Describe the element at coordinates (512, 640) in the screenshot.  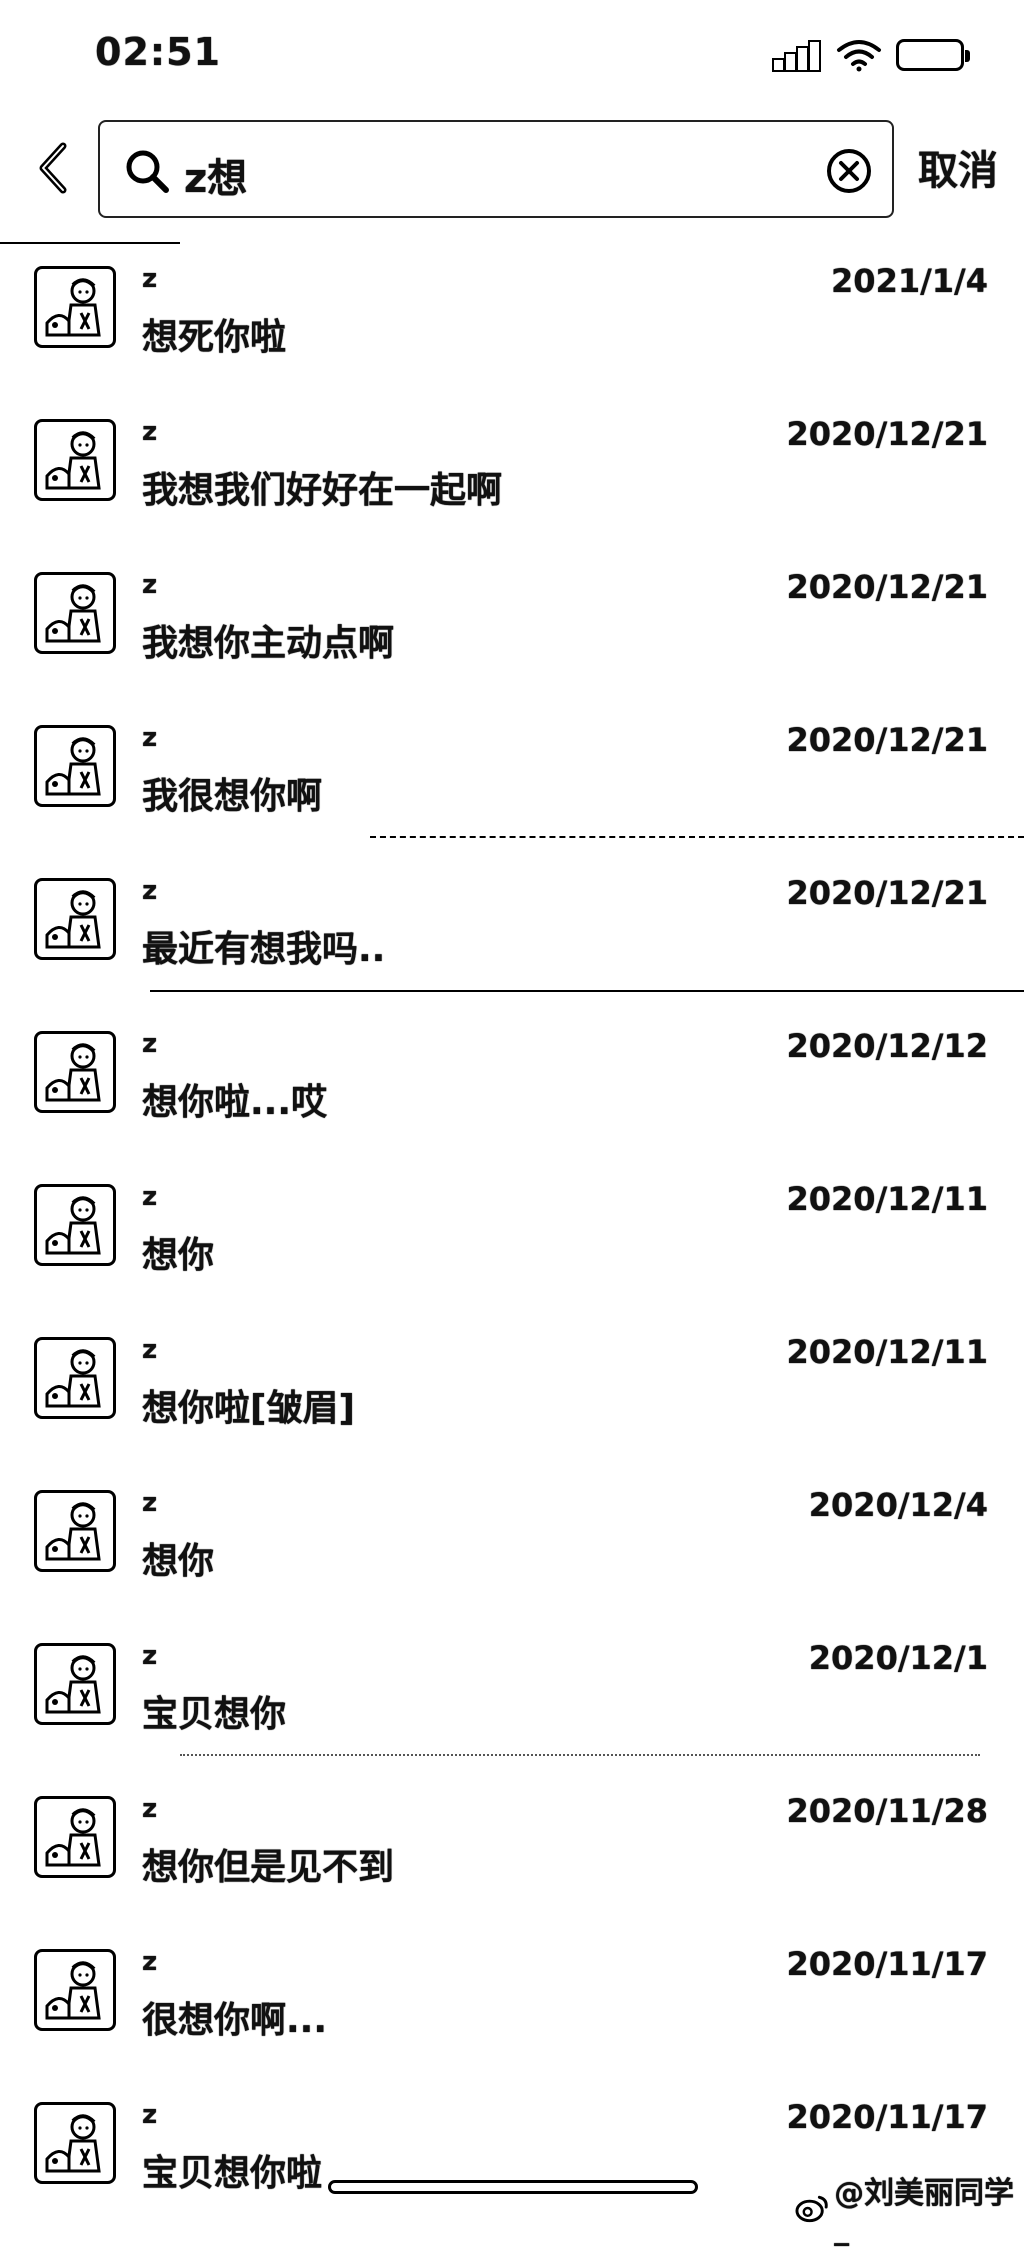
I see `search-result-row: z 2020/12/21 我想你主动点啊` at that location.